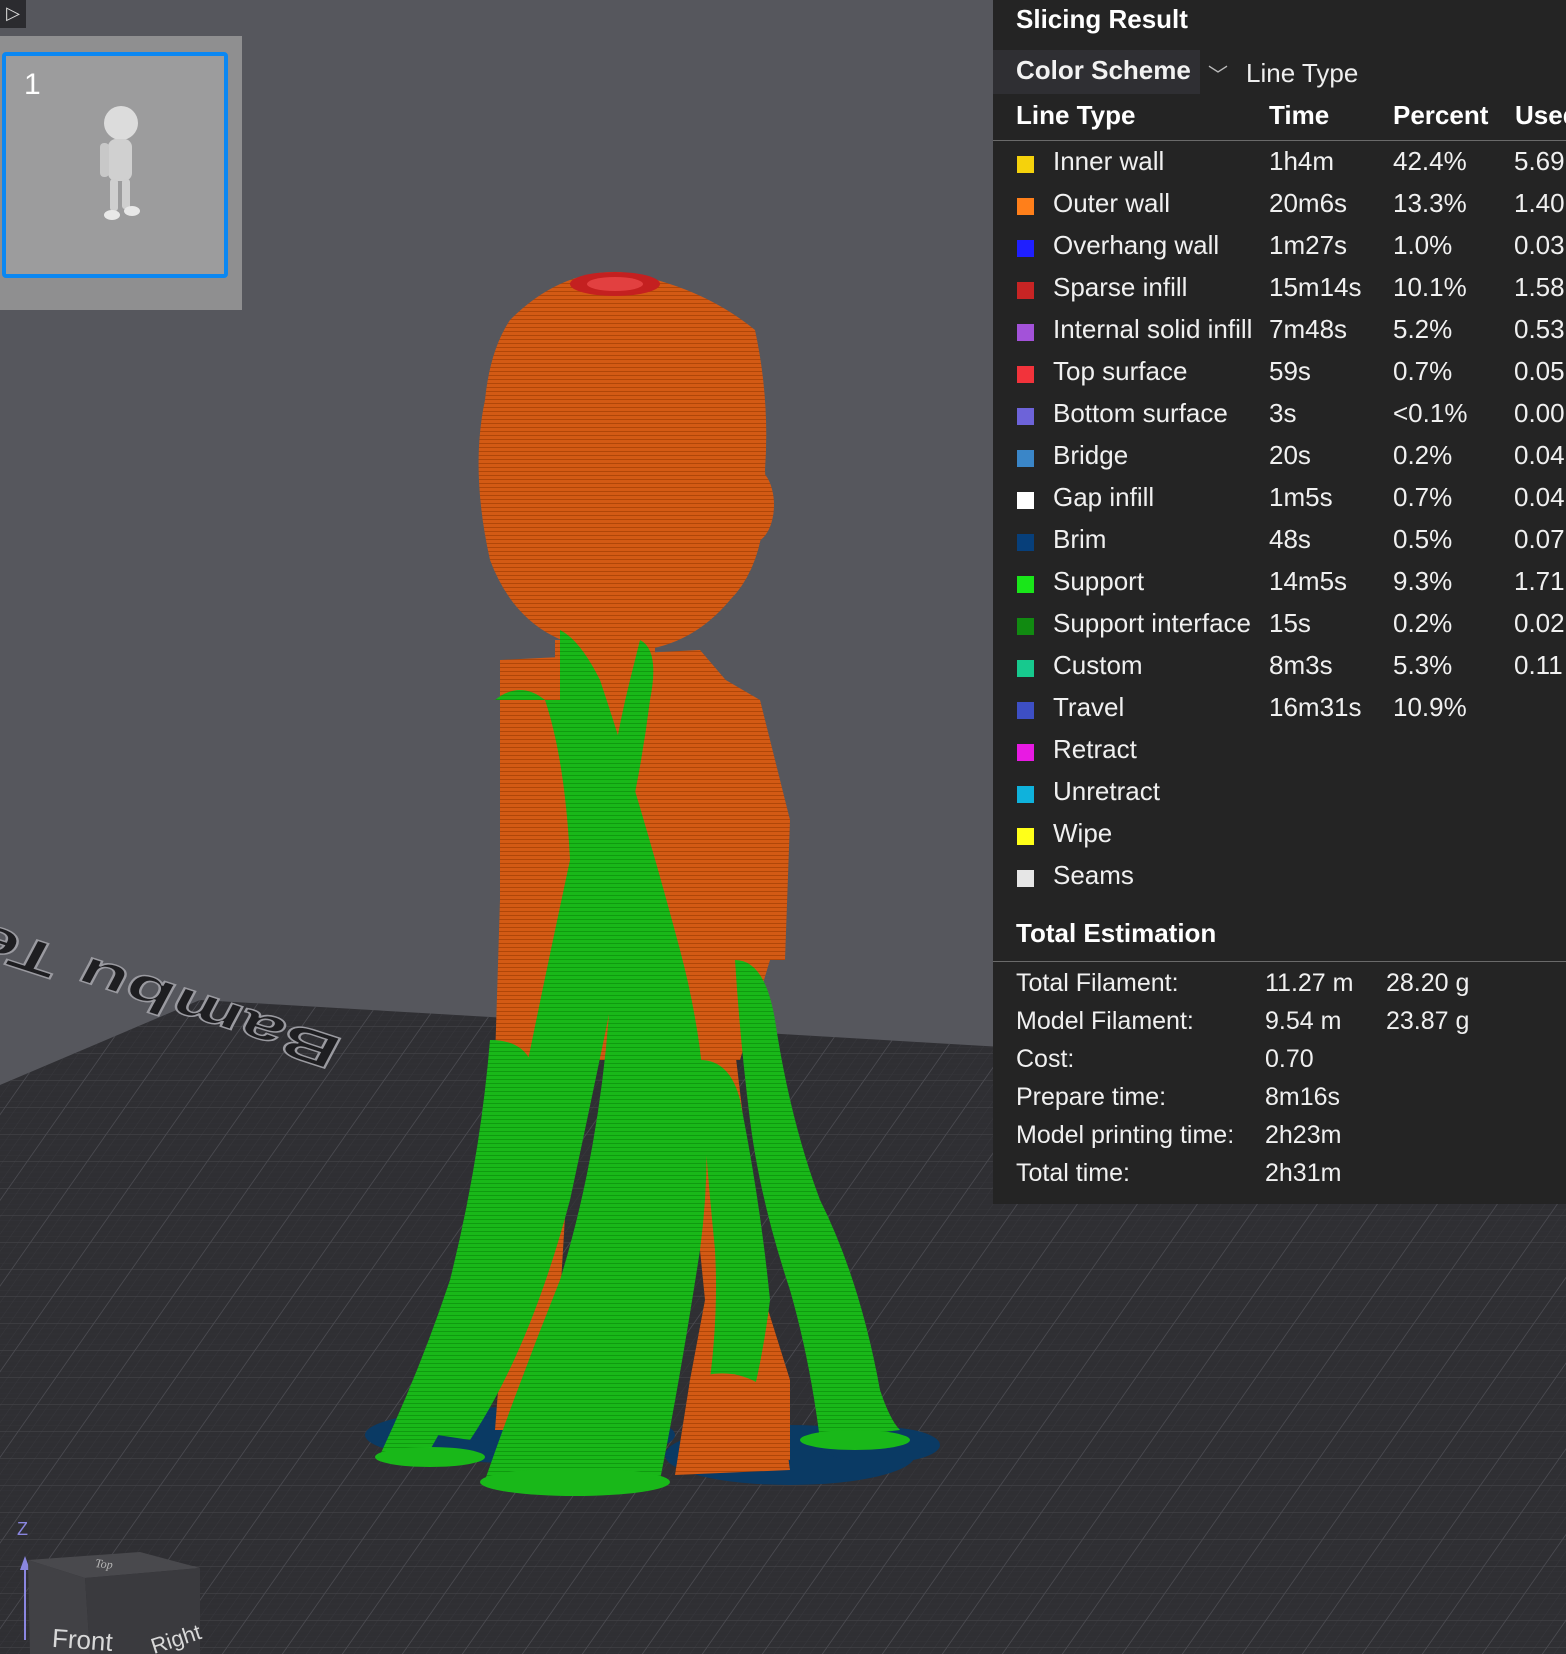  Describe the element at coordinates (1279, 541) in the screenshot. I see `line-type-row: Brim 48s 0.5% 0.07` at that location.